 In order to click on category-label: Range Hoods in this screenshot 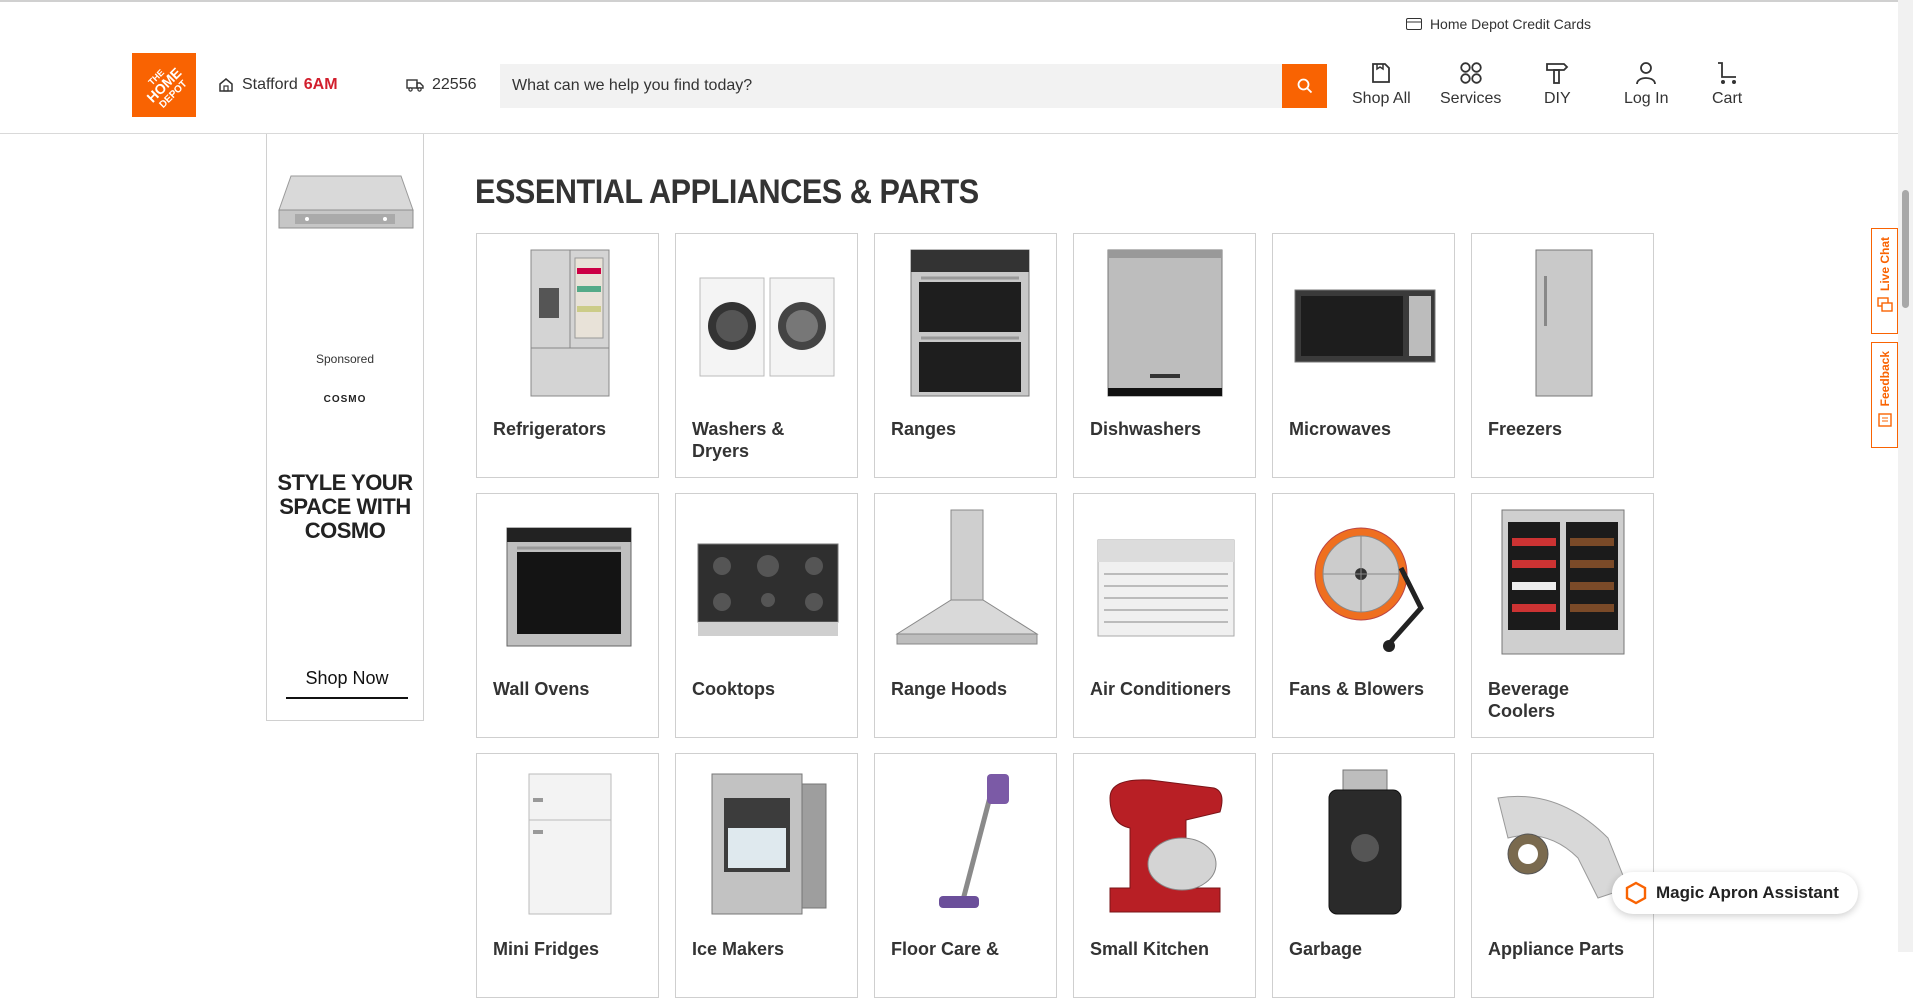, I will do `click(949, 689)`.